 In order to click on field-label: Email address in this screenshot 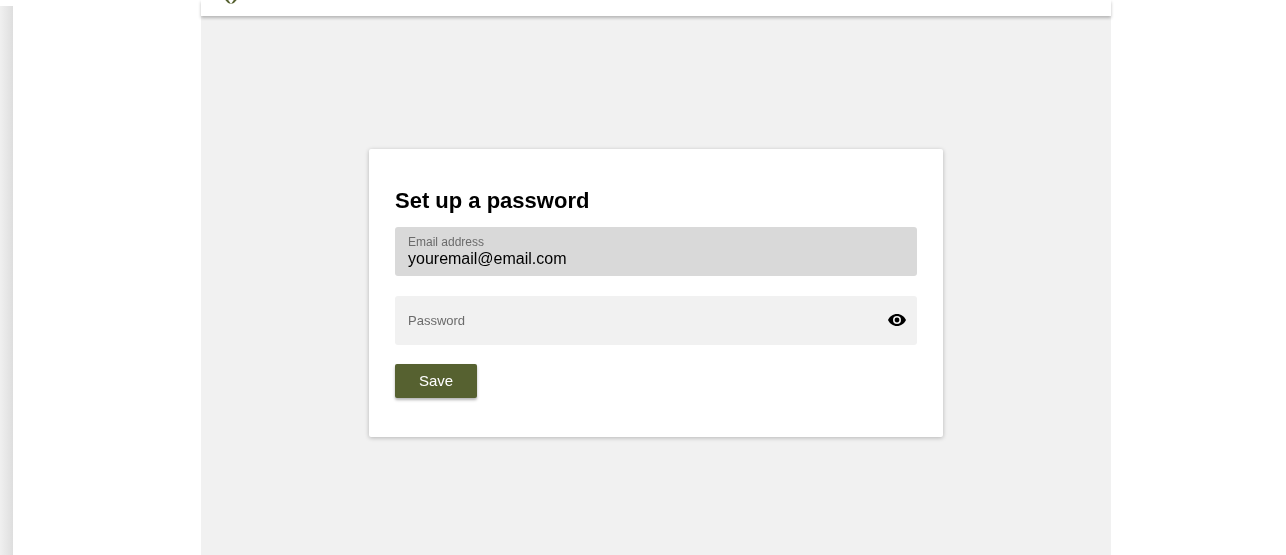, I will do `click(447, 241)`.